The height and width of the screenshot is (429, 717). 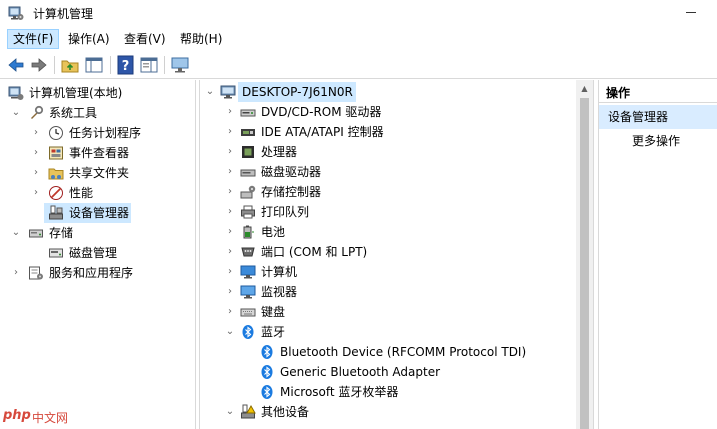 I want to click on menu-bar: 文件(F) 操作(A) 查看(V) 帮助(H), so click(x=358, y=39).